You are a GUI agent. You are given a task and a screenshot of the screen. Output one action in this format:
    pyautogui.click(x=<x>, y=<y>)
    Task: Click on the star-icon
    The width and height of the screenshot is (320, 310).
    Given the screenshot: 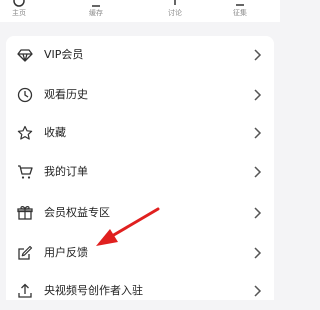 What is the action you would take?
    pyautogui.click(x=25, y=132)
    